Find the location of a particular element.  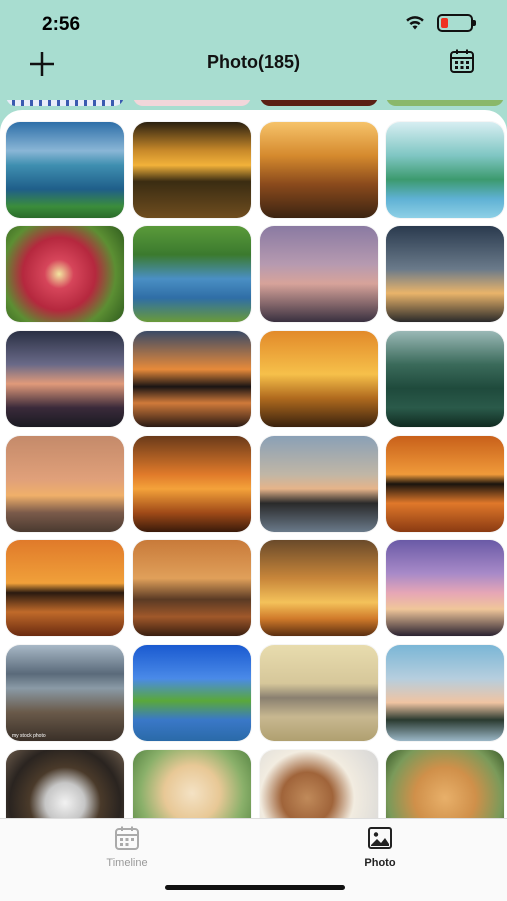

nav-bar: Photo(185) is located at coordinates (253, 74).